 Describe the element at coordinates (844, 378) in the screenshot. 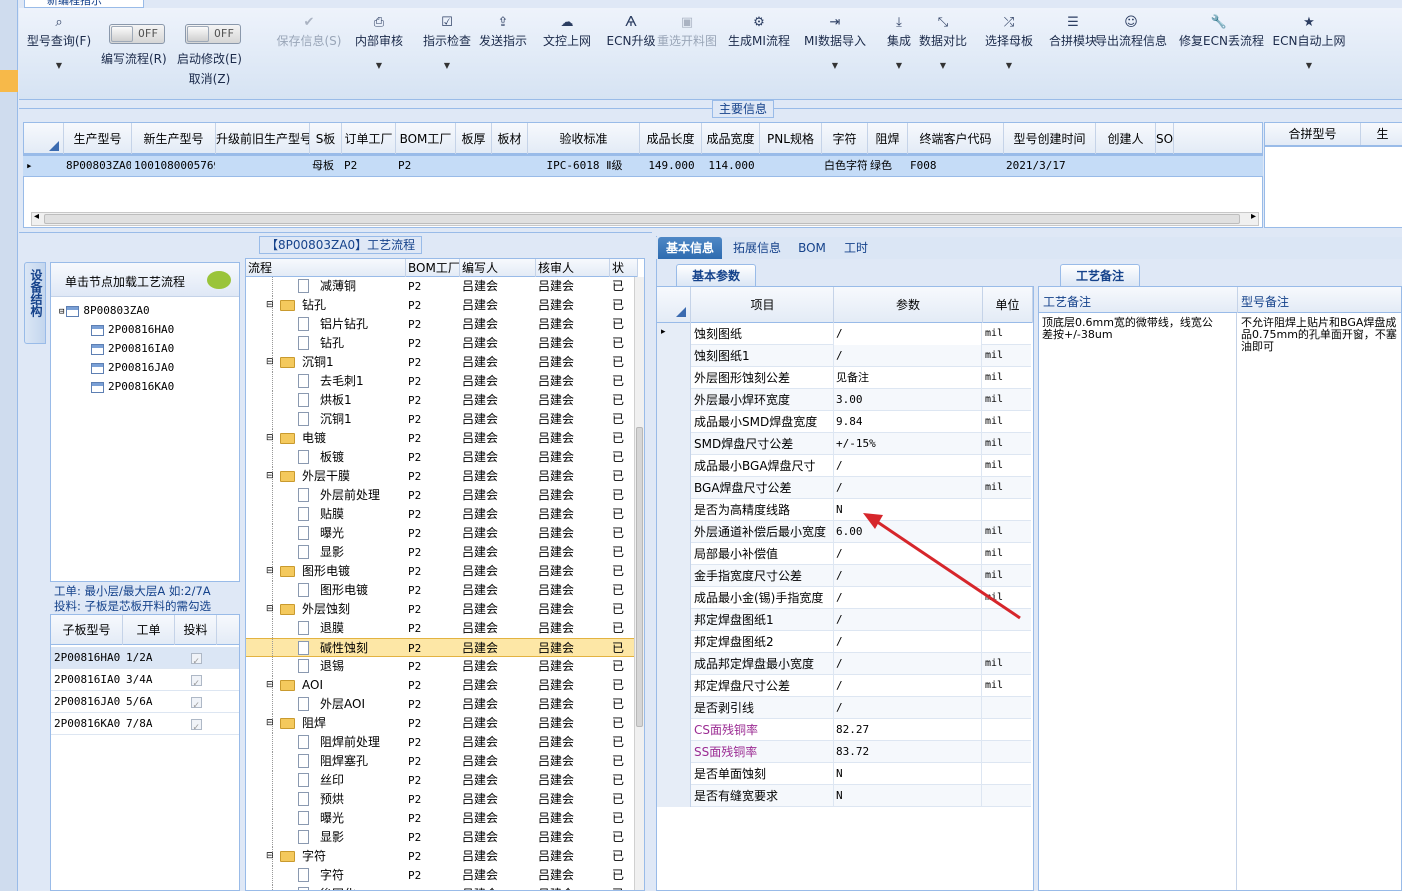

I see `param-row: 外层图形蚀刻公差 见备注 mil` at that location.